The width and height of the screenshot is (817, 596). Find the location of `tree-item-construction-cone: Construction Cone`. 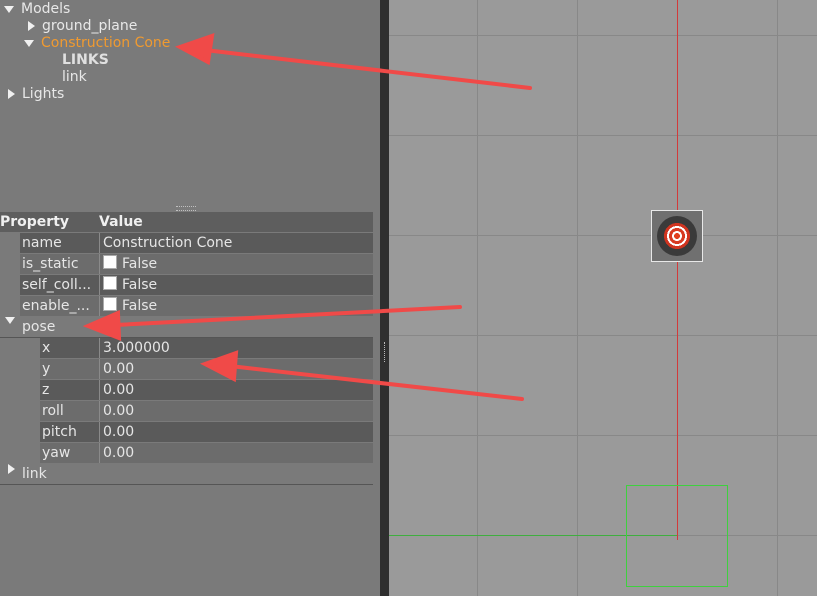

tree-item-construction-cone: Construction Cone is located at coordinates (97, 43).